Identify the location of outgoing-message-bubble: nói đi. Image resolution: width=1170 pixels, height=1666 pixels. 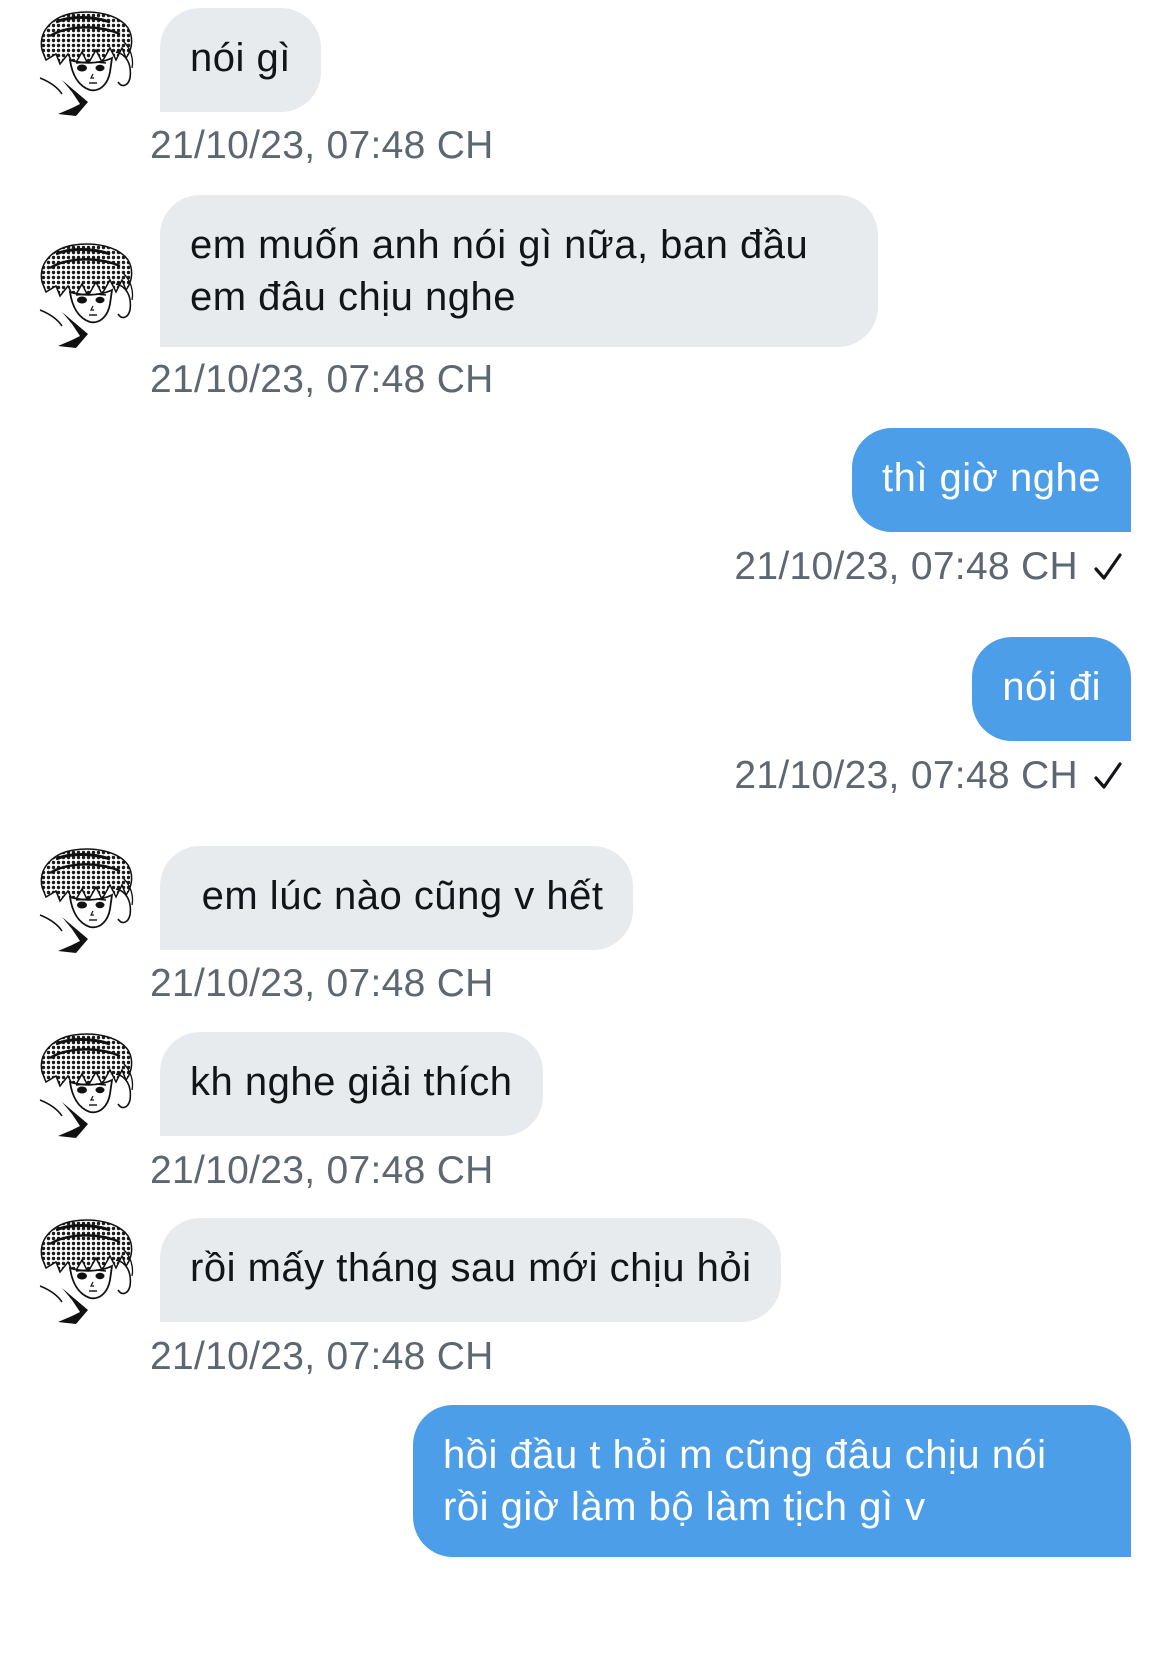
(1051, 689).